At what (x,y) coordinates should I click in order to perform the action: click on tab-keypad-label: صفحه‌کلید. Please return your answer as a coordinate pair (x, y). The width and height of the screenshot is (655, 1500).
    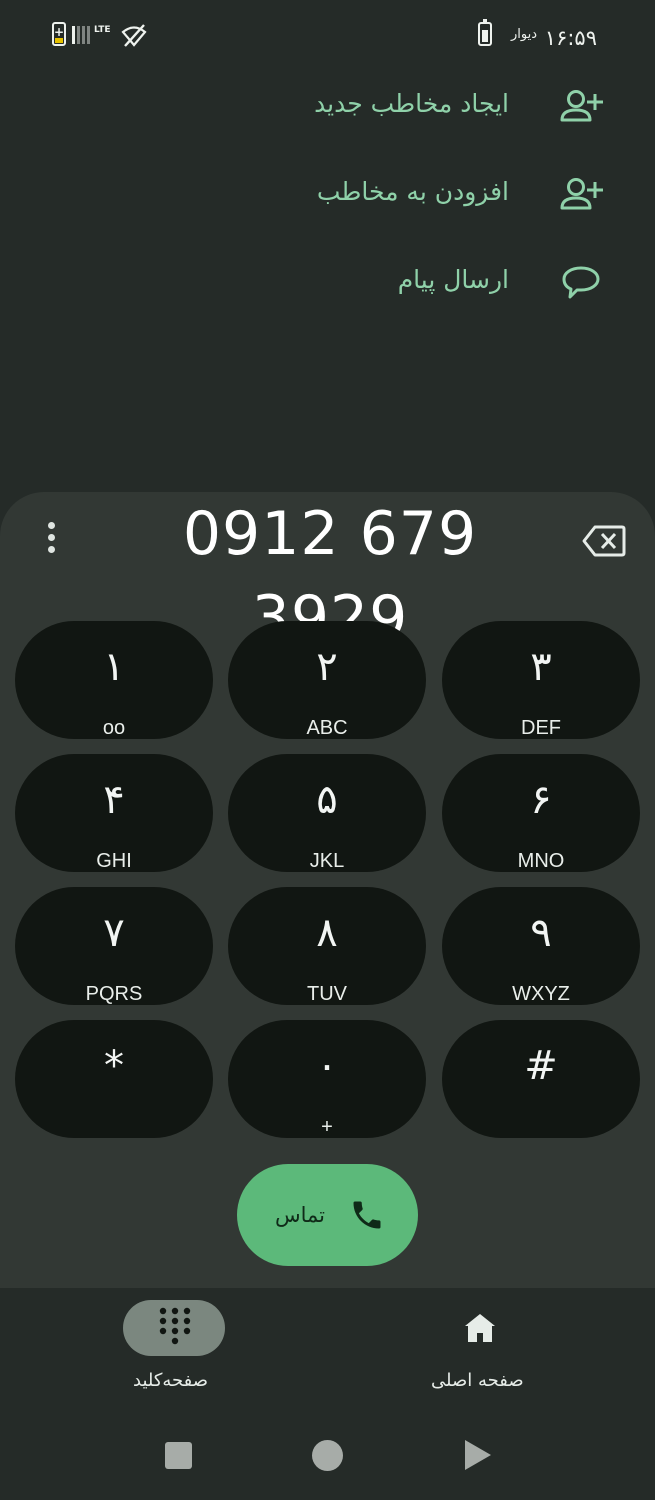
    Looking at the image, I should click on (171, 1380).